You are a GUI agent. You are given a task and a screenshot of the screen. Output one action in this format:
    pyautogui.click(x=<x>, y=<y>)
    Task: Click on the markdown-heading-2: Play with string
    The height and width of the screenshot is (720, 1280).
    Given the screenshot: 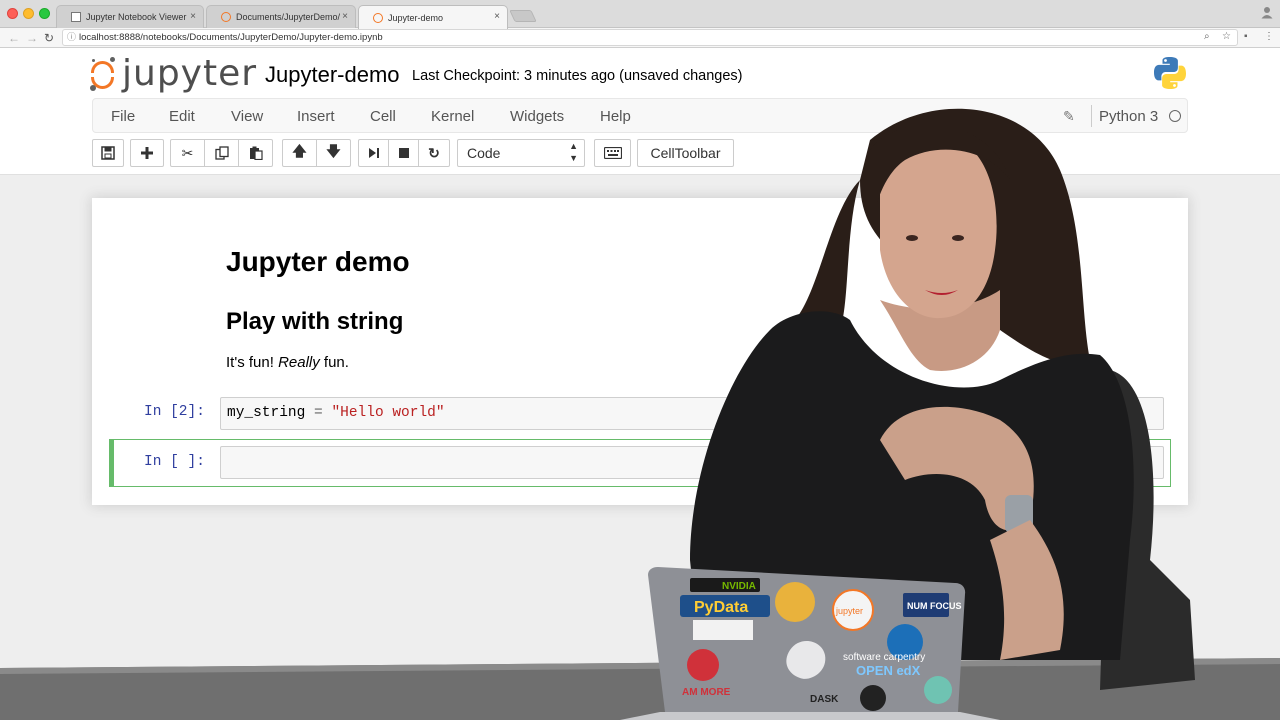 What is the action you would take?
    pyautogui.click(x=314, y=322)
    